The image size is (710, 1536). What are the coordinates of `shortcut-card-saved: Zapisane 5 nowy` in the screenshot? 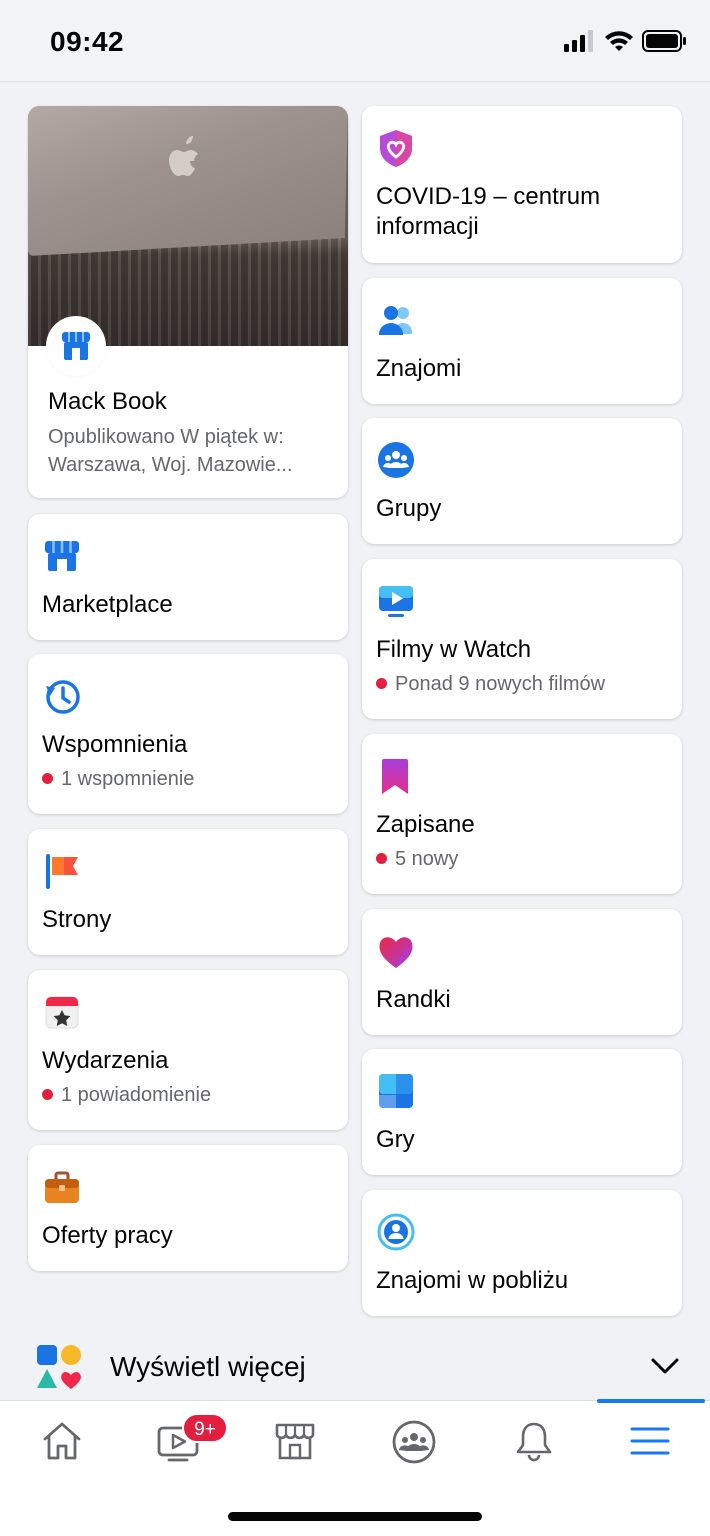 It's located at (522, 814).